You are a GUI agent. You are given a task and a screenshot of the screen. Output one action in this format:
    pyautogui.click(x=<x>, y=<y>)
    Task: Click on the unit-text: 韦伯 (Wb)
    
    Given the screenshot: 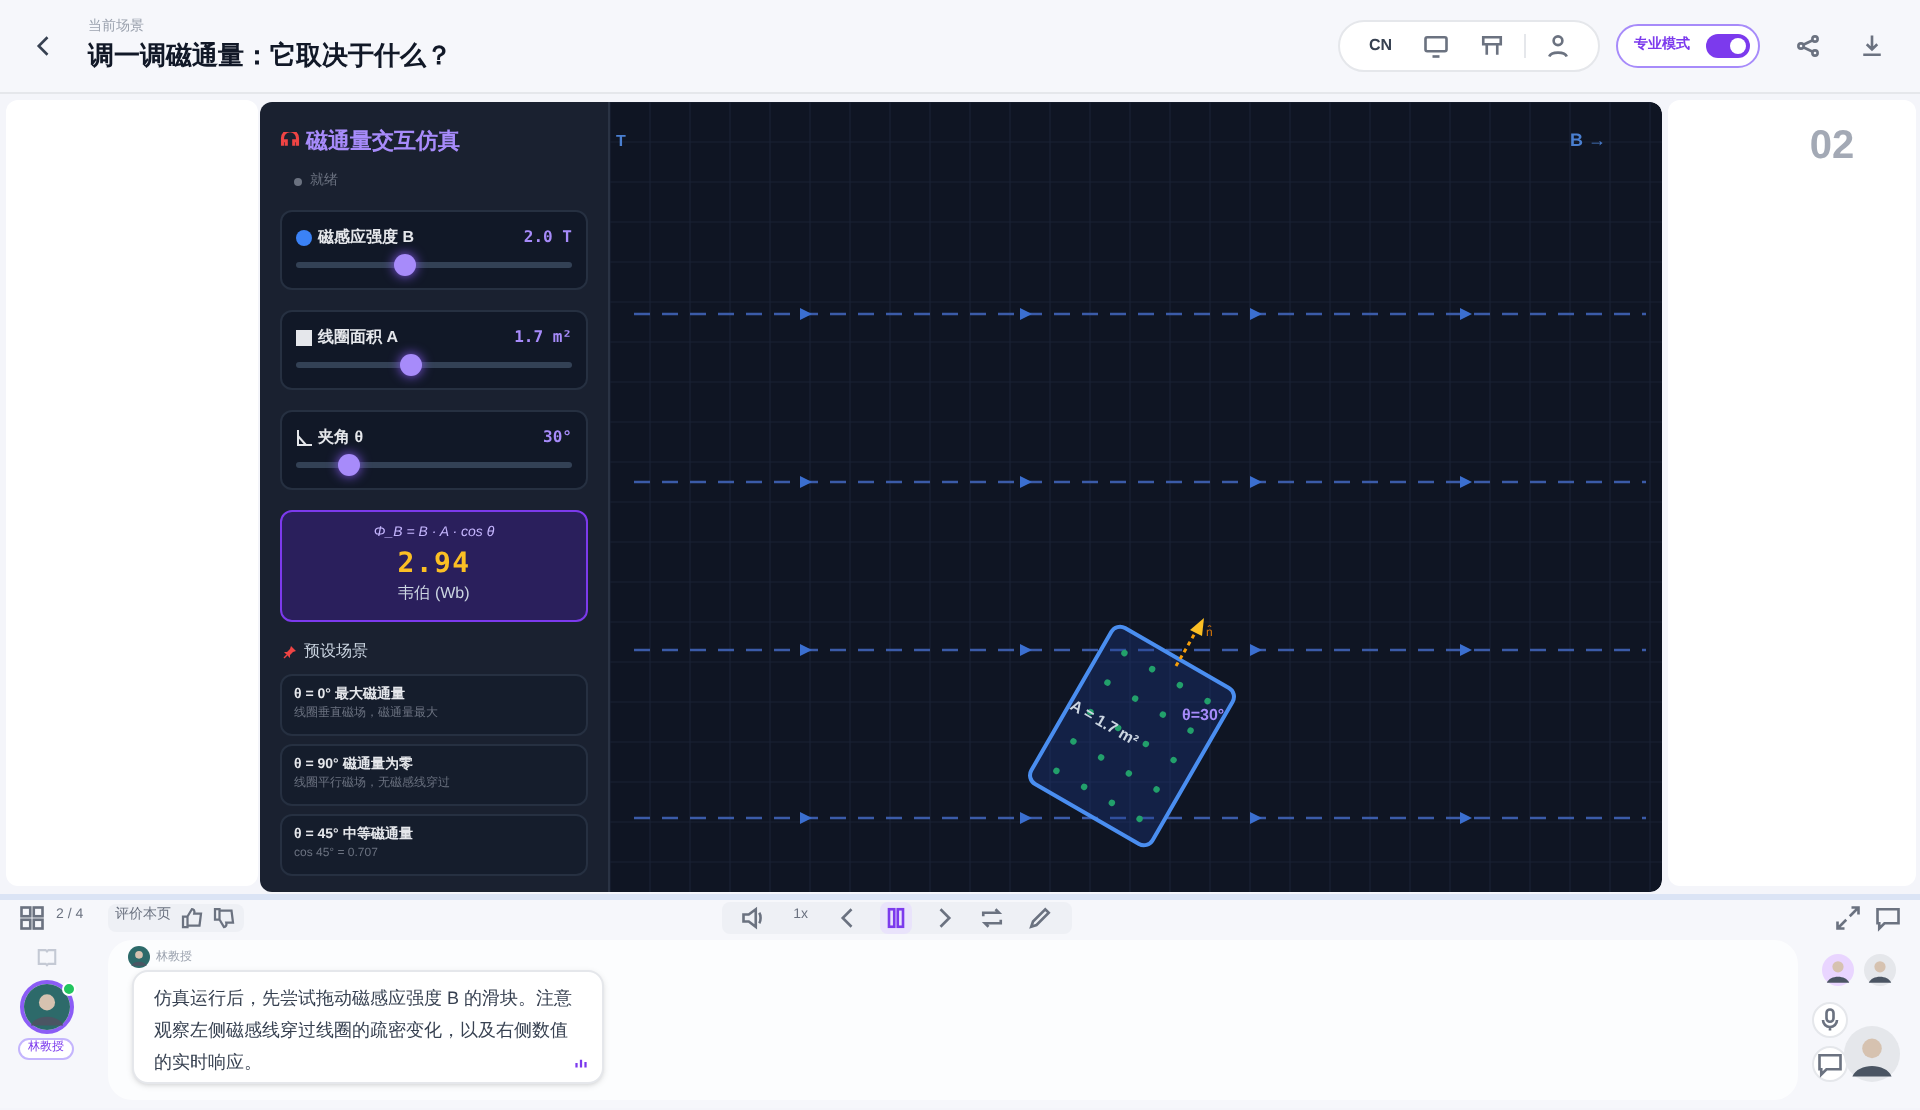 What is the action you would take?
    pyautogui.click(x=434, y=593)
    